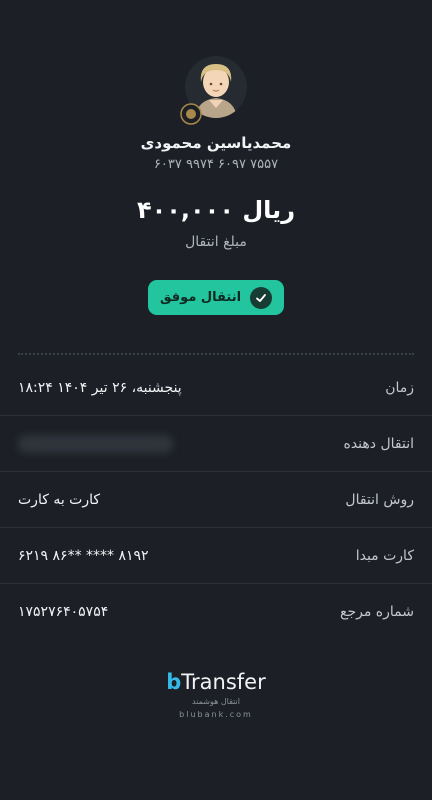  Describe the element at coordinates (63, 612) in the screenshot. I see `detail-value: ۱۷۵۲۷۶۴۰۵۷۵۴` at that location.